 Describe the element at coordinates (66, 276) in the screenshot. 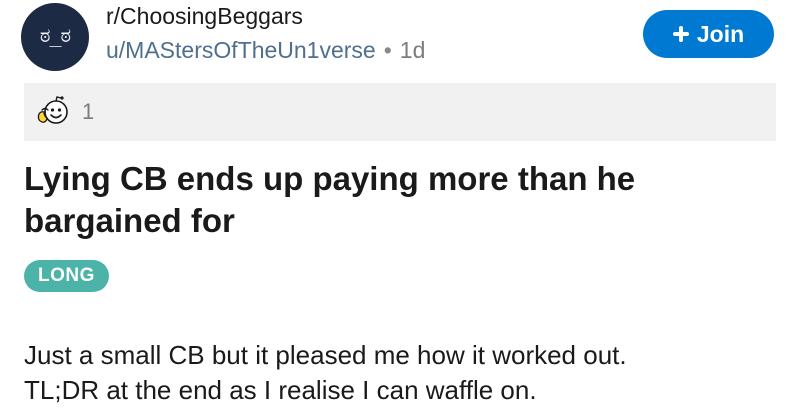

I see `post-flair: LONG` at that location.